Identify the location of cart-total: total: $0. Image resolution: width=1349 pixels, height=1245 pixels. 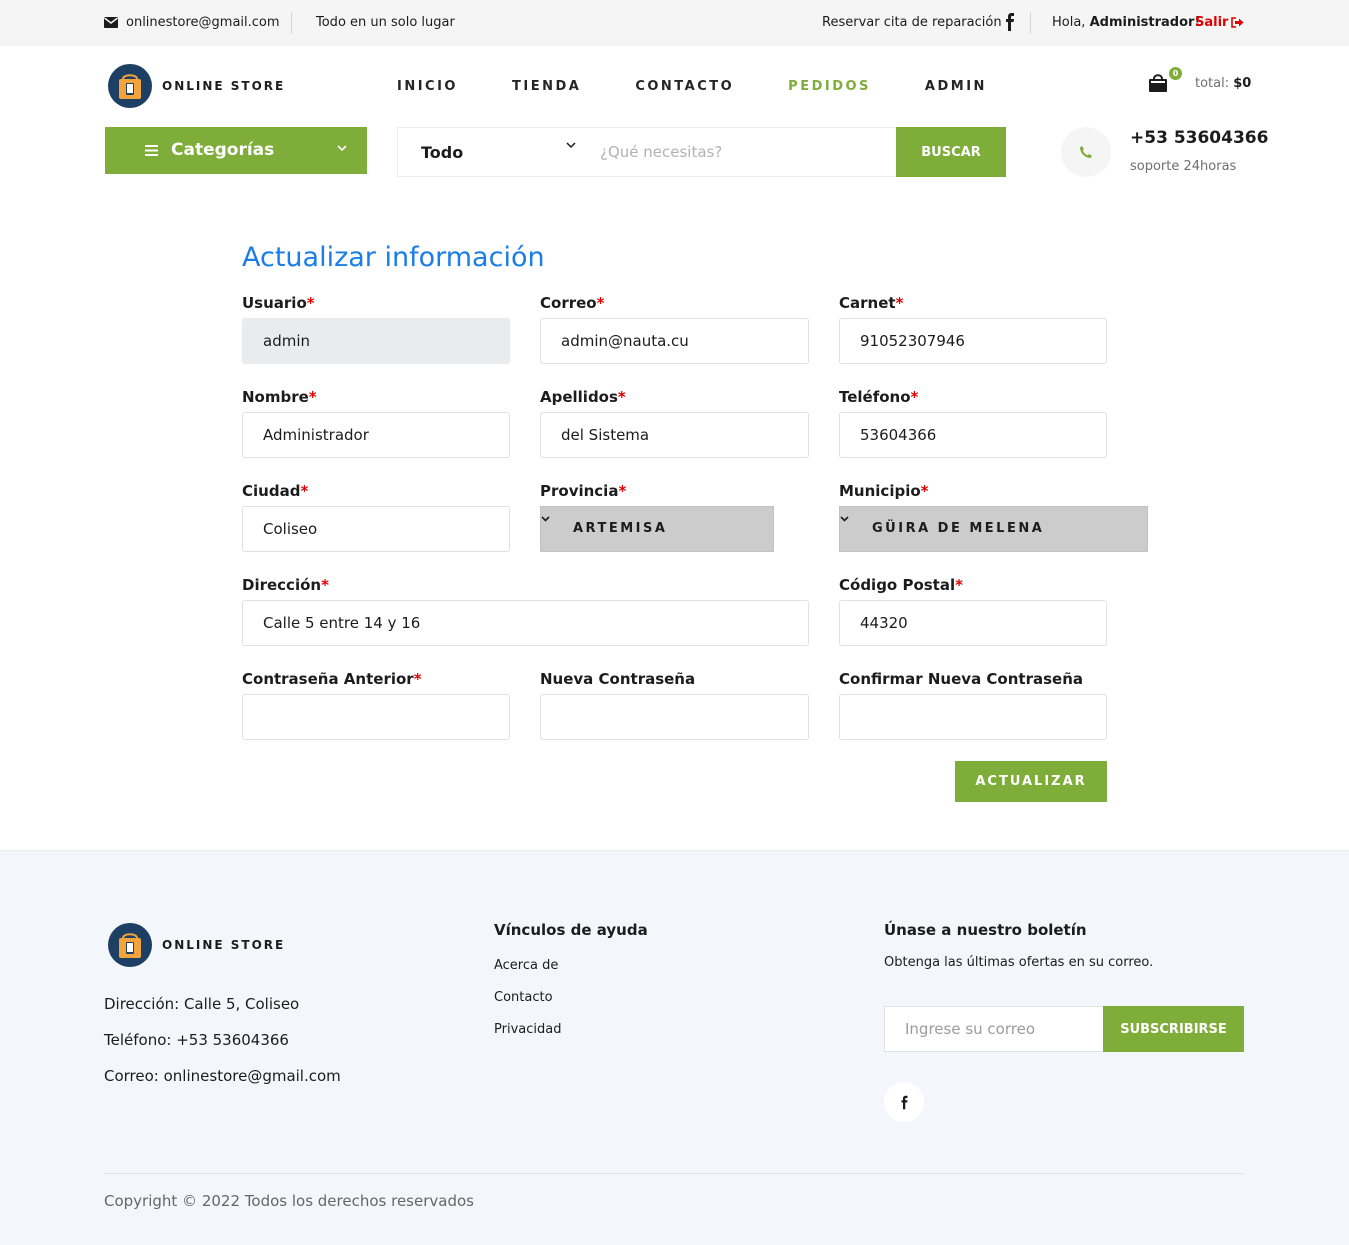
(1223, 83).